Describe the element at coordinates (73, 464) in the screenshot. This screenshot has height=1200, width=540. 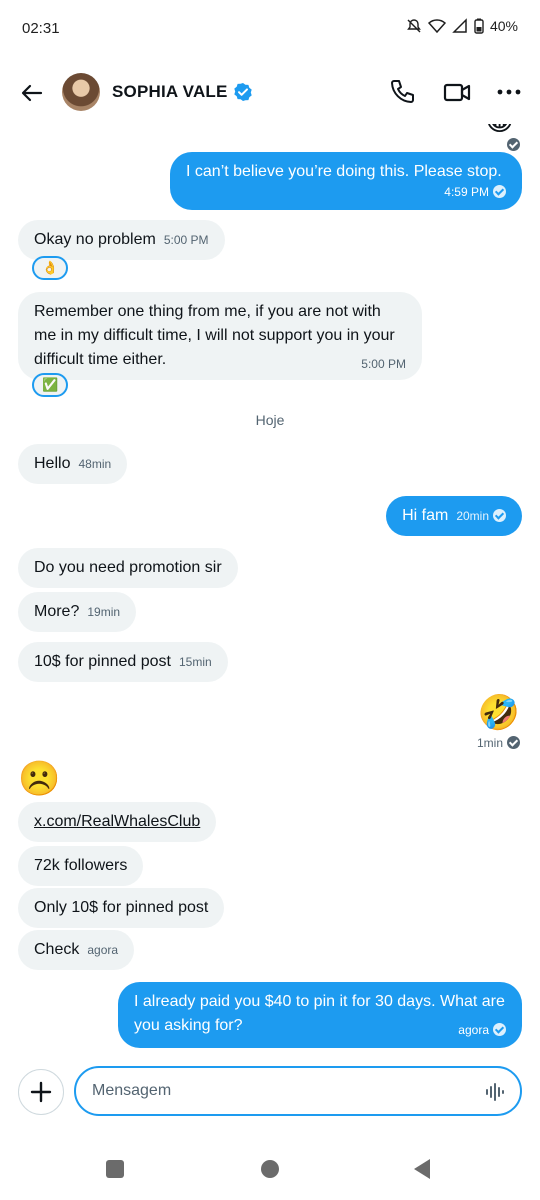
I see `incoming-message: Hello 48min` at that location.